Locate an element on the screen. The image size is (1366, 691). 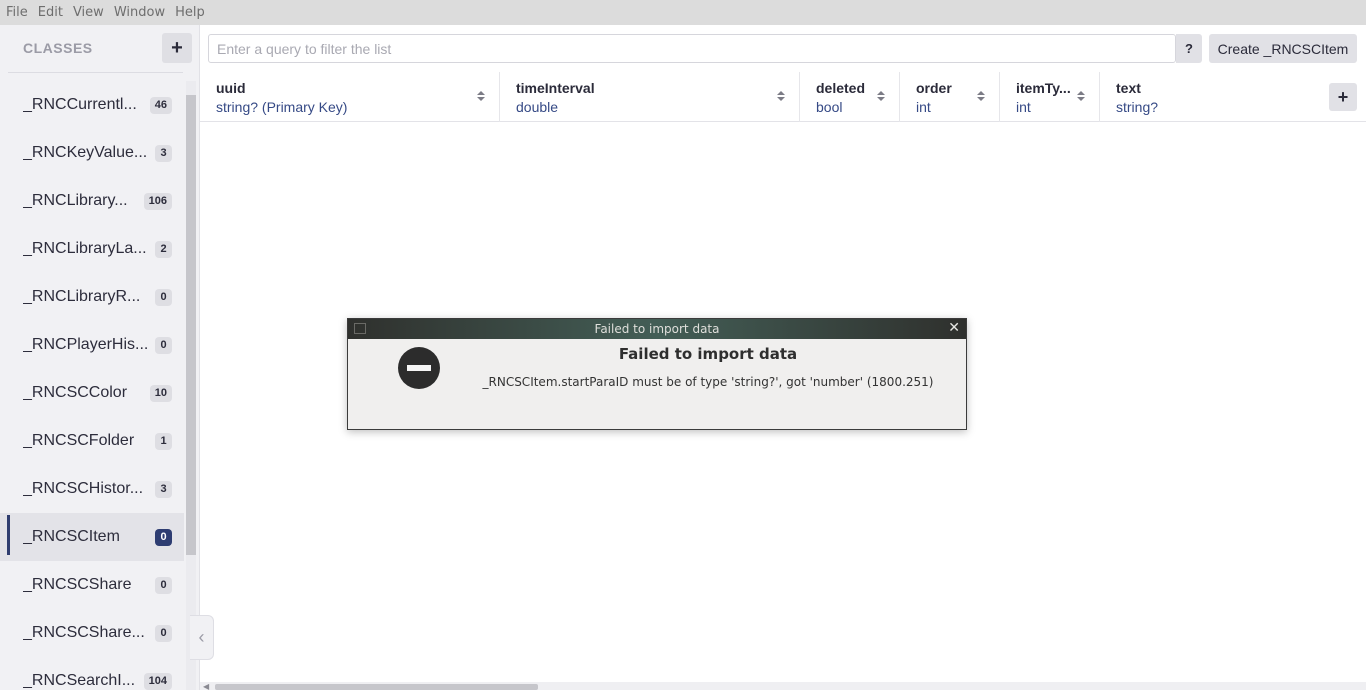
sidebar-item-class: _RNCLibraryR... 0 is located at coordinates (92, 297).